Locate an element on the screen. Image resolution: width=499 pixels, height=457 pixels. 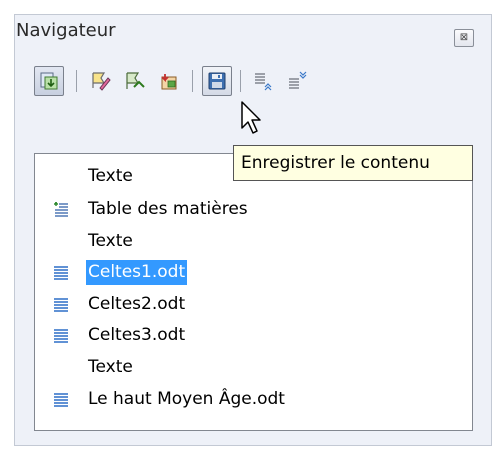
close-icon: ⊠ is located at coordinates (464, 37).